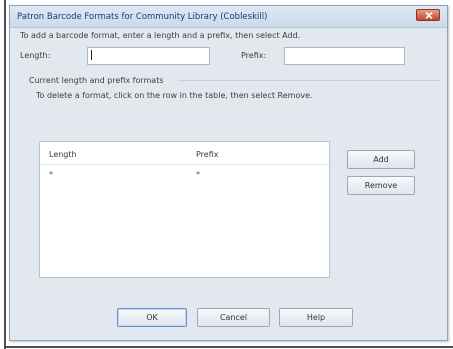 Image resolution: width=453 pixels, height=349 pixels. Describe the element at coordinates (309, 80) in the screenshot. I see `group-divider` at that location.